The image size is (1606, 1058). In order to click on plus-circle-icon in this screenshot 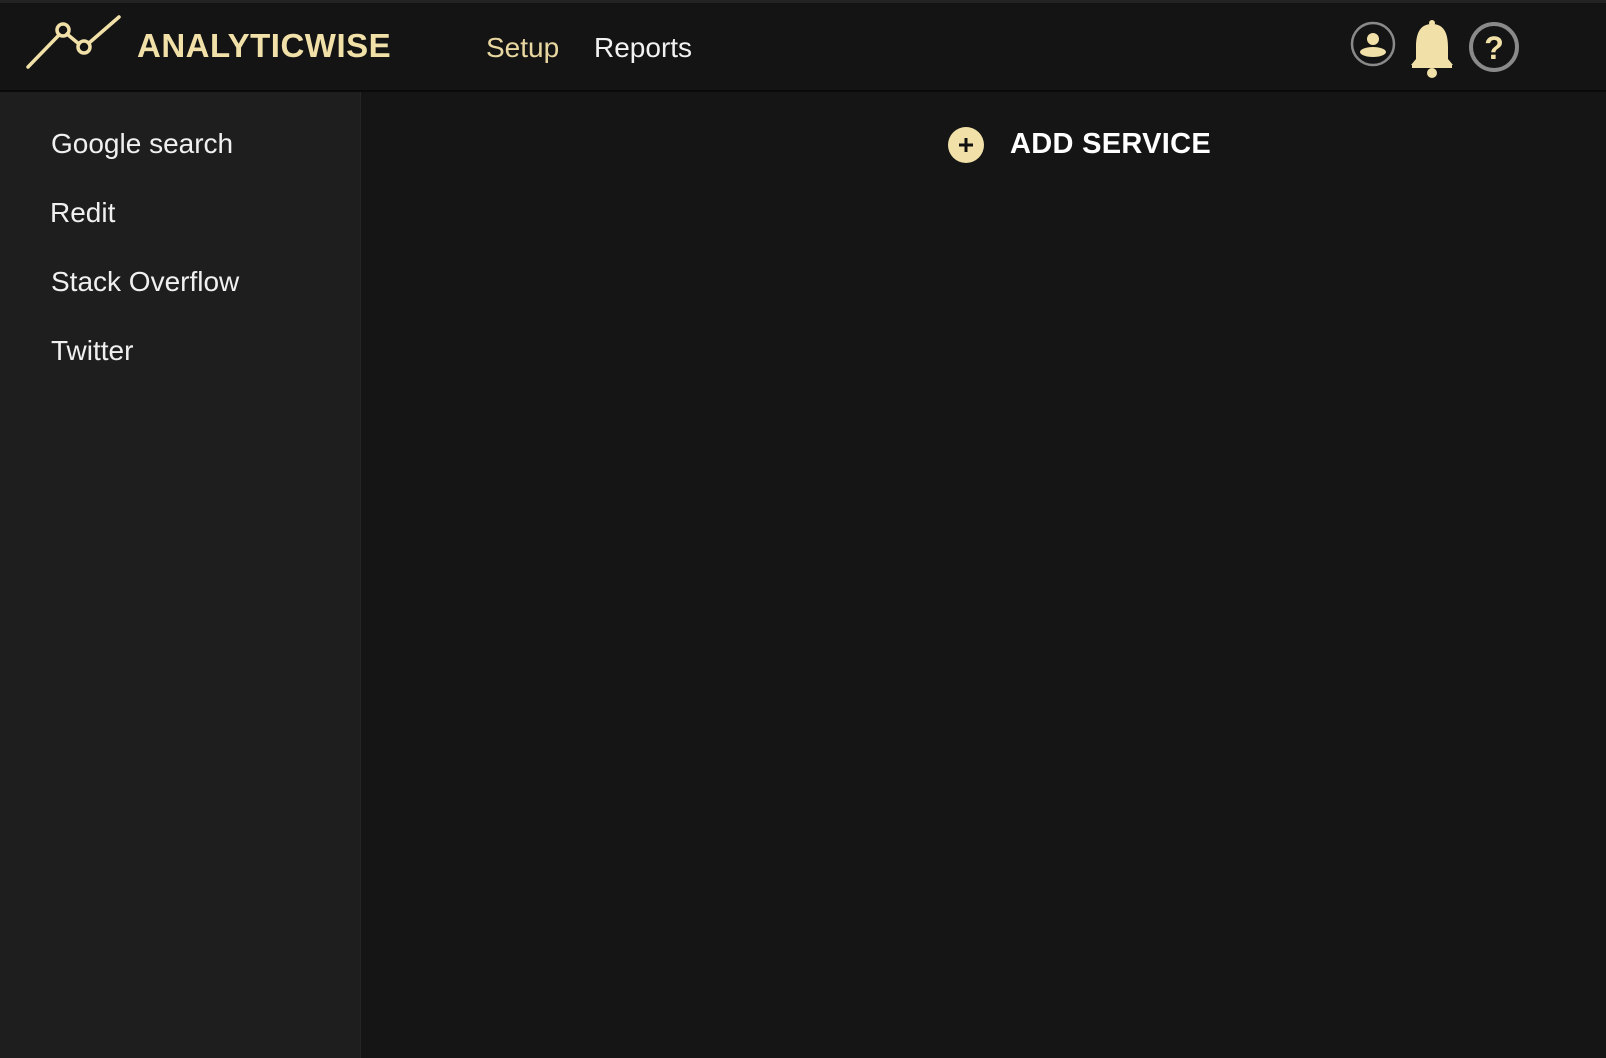, I will do `click(966, 145)`.